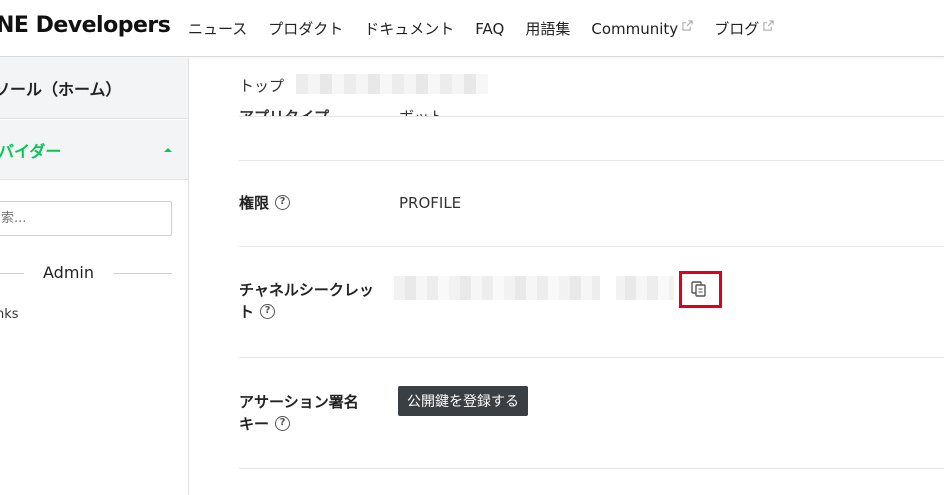 This screenshot has height=495, width=944. What do you see at coordinates (9, 314) in the screenshot?
I see `sidebar-item-links: nks` at bounding box center [9, 314].